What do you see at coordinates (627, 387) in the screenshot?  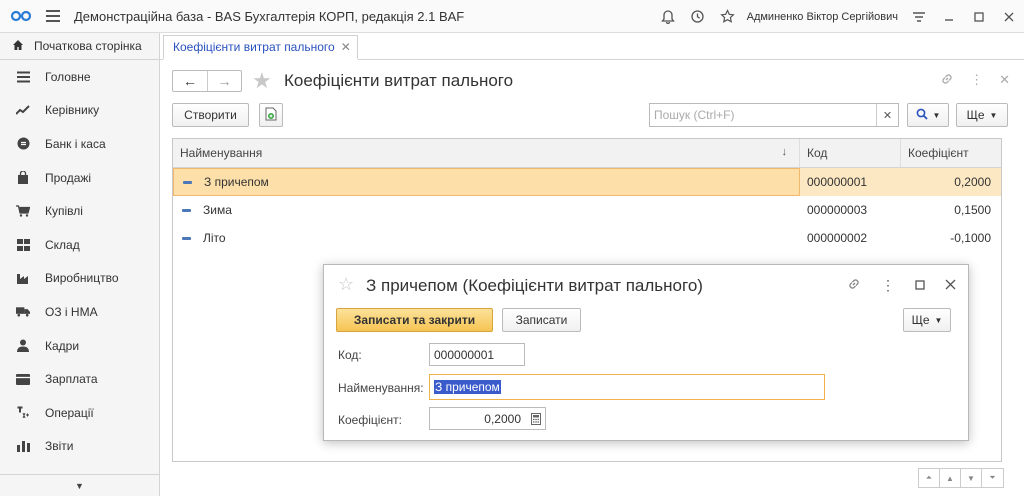 I see `name-field: З причепом` at bounding box center [627, 387].